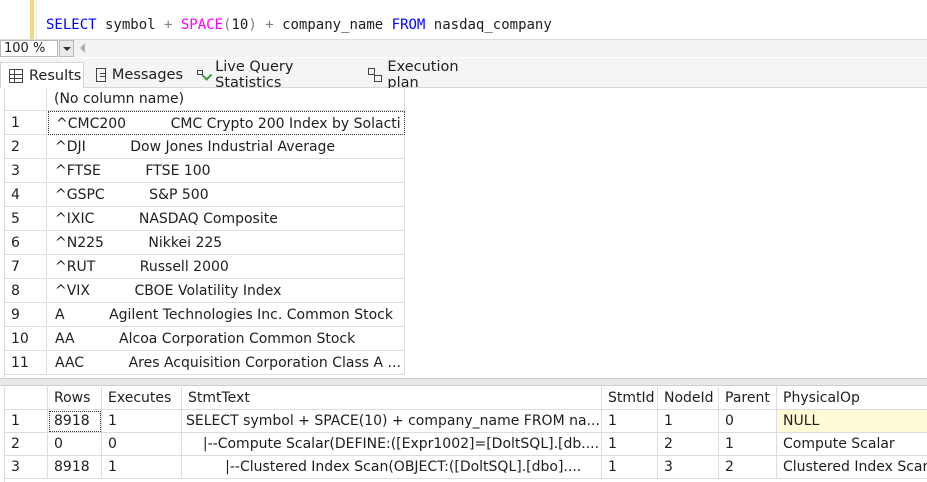  What do you see at coordinates (240, 25) in the screenshot?
I see `sql-number-ten: 10` at bounding box center [240, 25].